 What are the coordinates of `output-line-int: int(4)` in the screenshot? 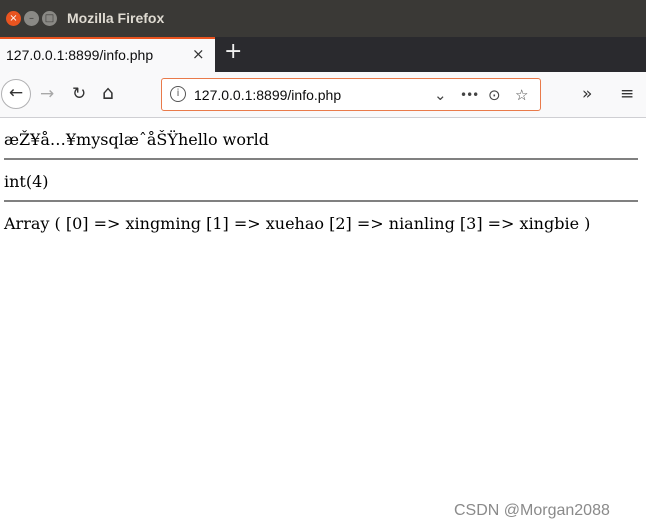 It's located at (26, 181).